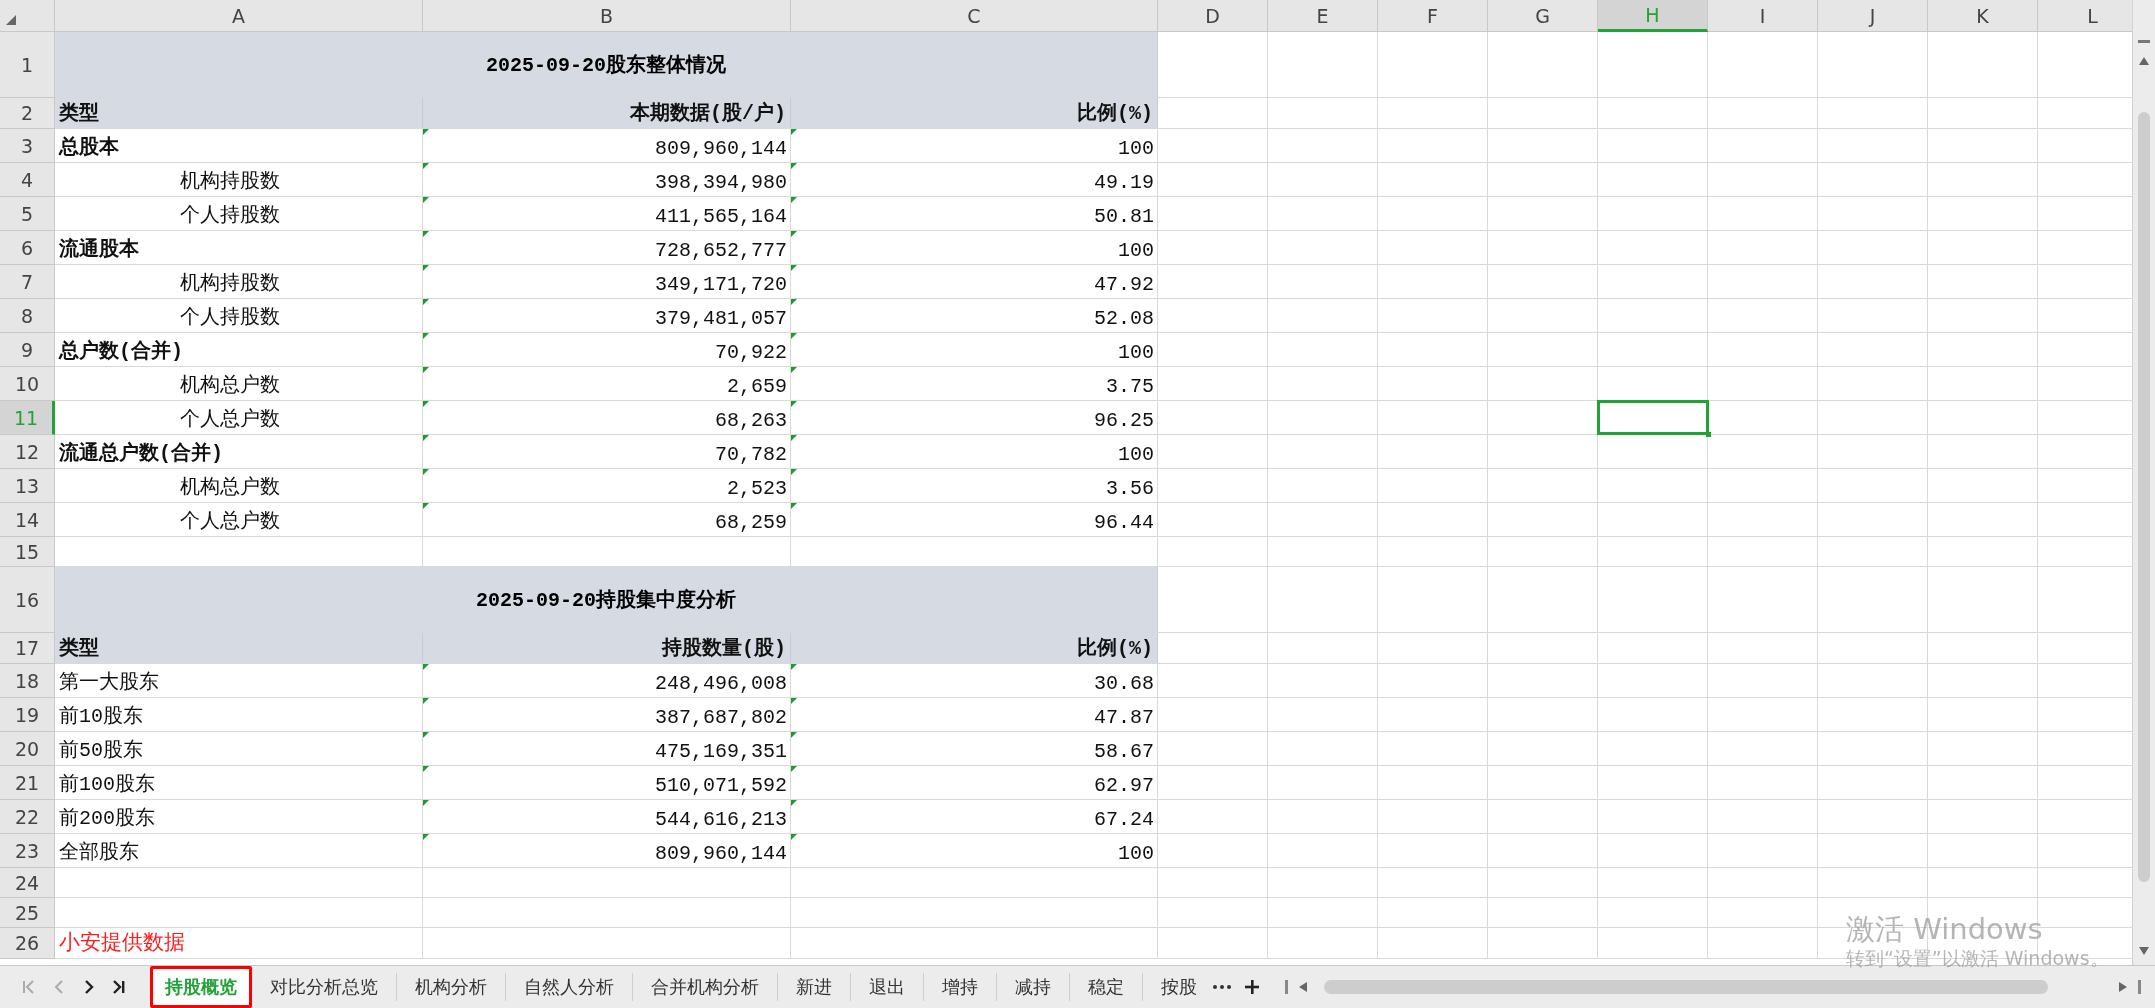 Image resolution: width=2155 pixels, height=1008 pixels. I want to click on row-number: 14, so click(27, 520).